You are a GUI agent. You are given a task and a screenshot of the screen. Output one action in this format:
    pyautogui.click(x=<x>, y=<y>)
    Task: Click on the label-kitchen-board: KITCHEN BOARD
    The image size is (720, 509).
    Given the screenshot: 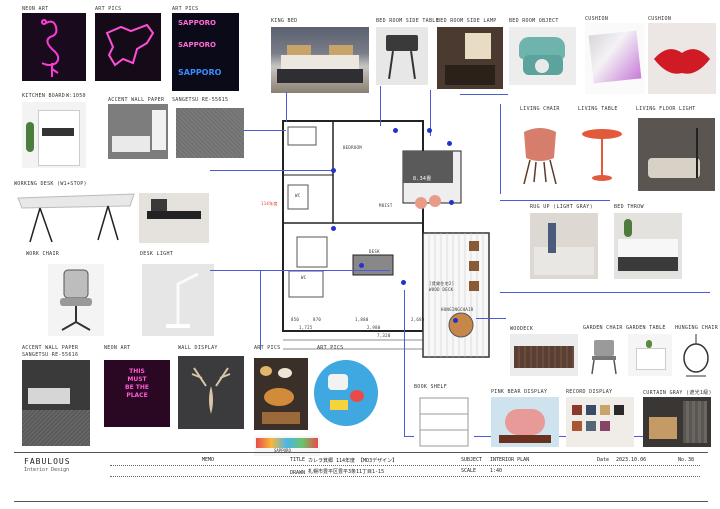 What is the action you would take?
    pyautogui.click(x=44, y=96)
    